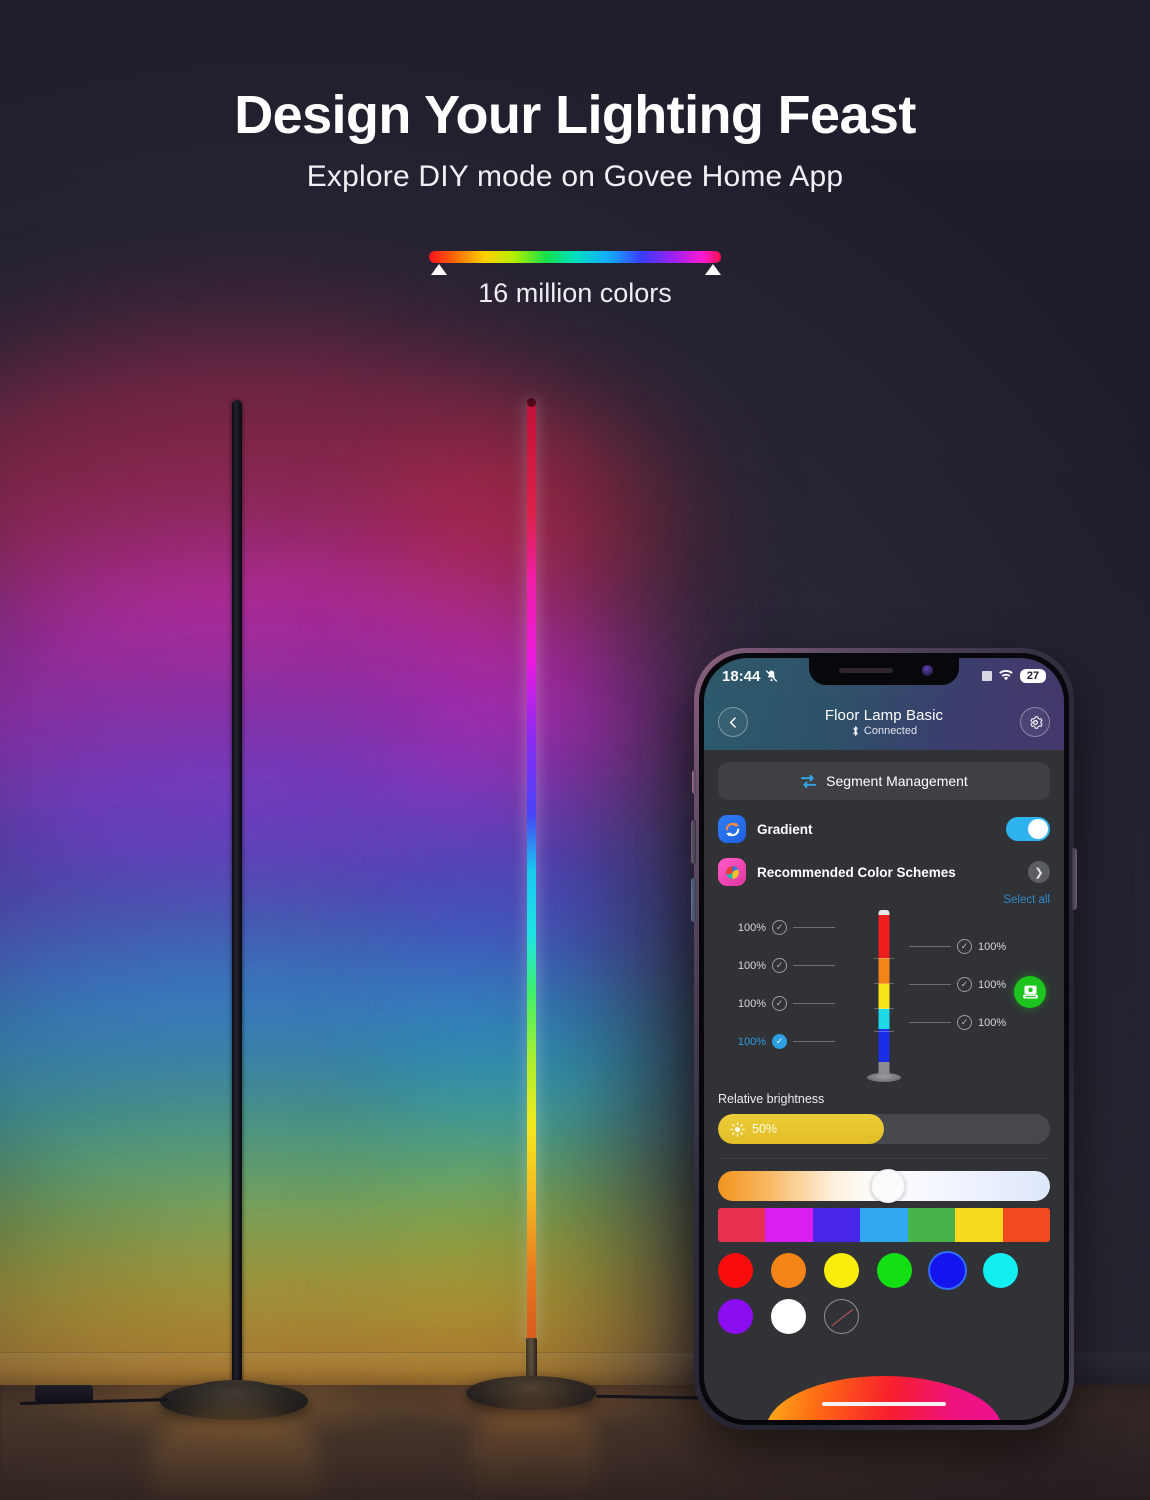 The width and height of the screenshot is (1150, 1500). I want to click on color-swatch-none, so click(841, 1316).